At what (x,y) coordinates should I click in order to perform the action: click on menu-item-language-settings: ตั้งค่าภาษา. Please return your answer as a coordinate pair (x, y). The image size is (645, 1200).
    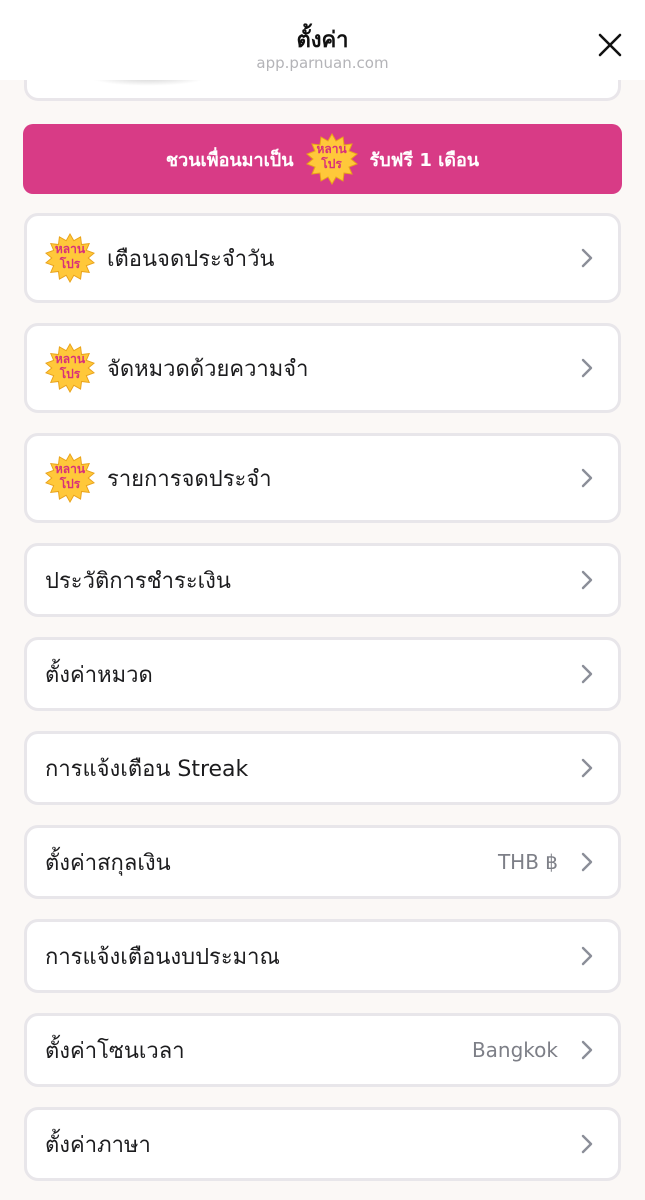
    Looking at the image, I should click on (322, 1144).